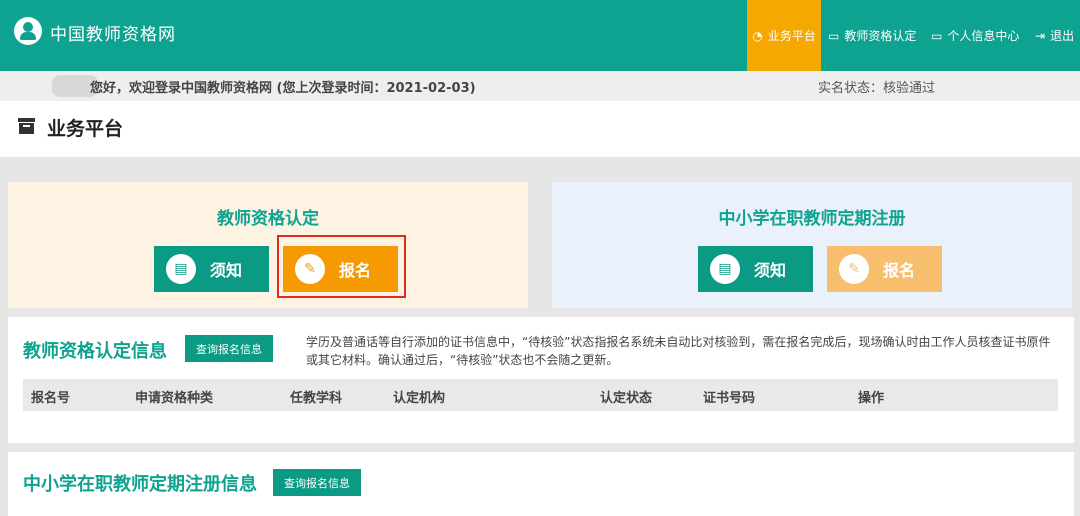 This screenshot has width=1080, height=516. I want to click on top-header: 中国教师资格网 ◔ 业务平台 ▭ 教师资格认定 ▭ 个人信息中心 ⇥ 退出, so click(540, 35).